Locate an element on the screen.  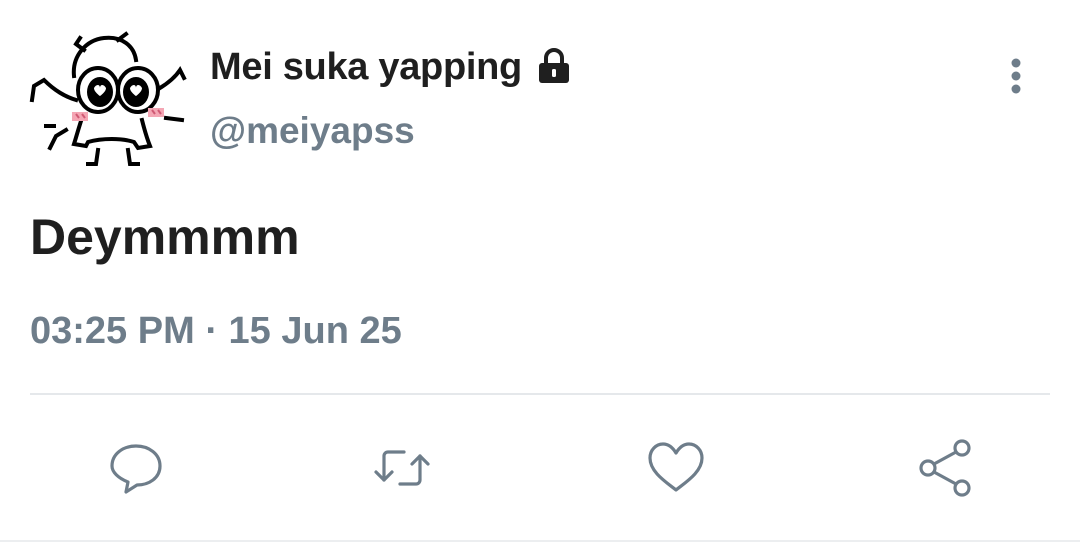
share-button is located at coordinates (946, 468).